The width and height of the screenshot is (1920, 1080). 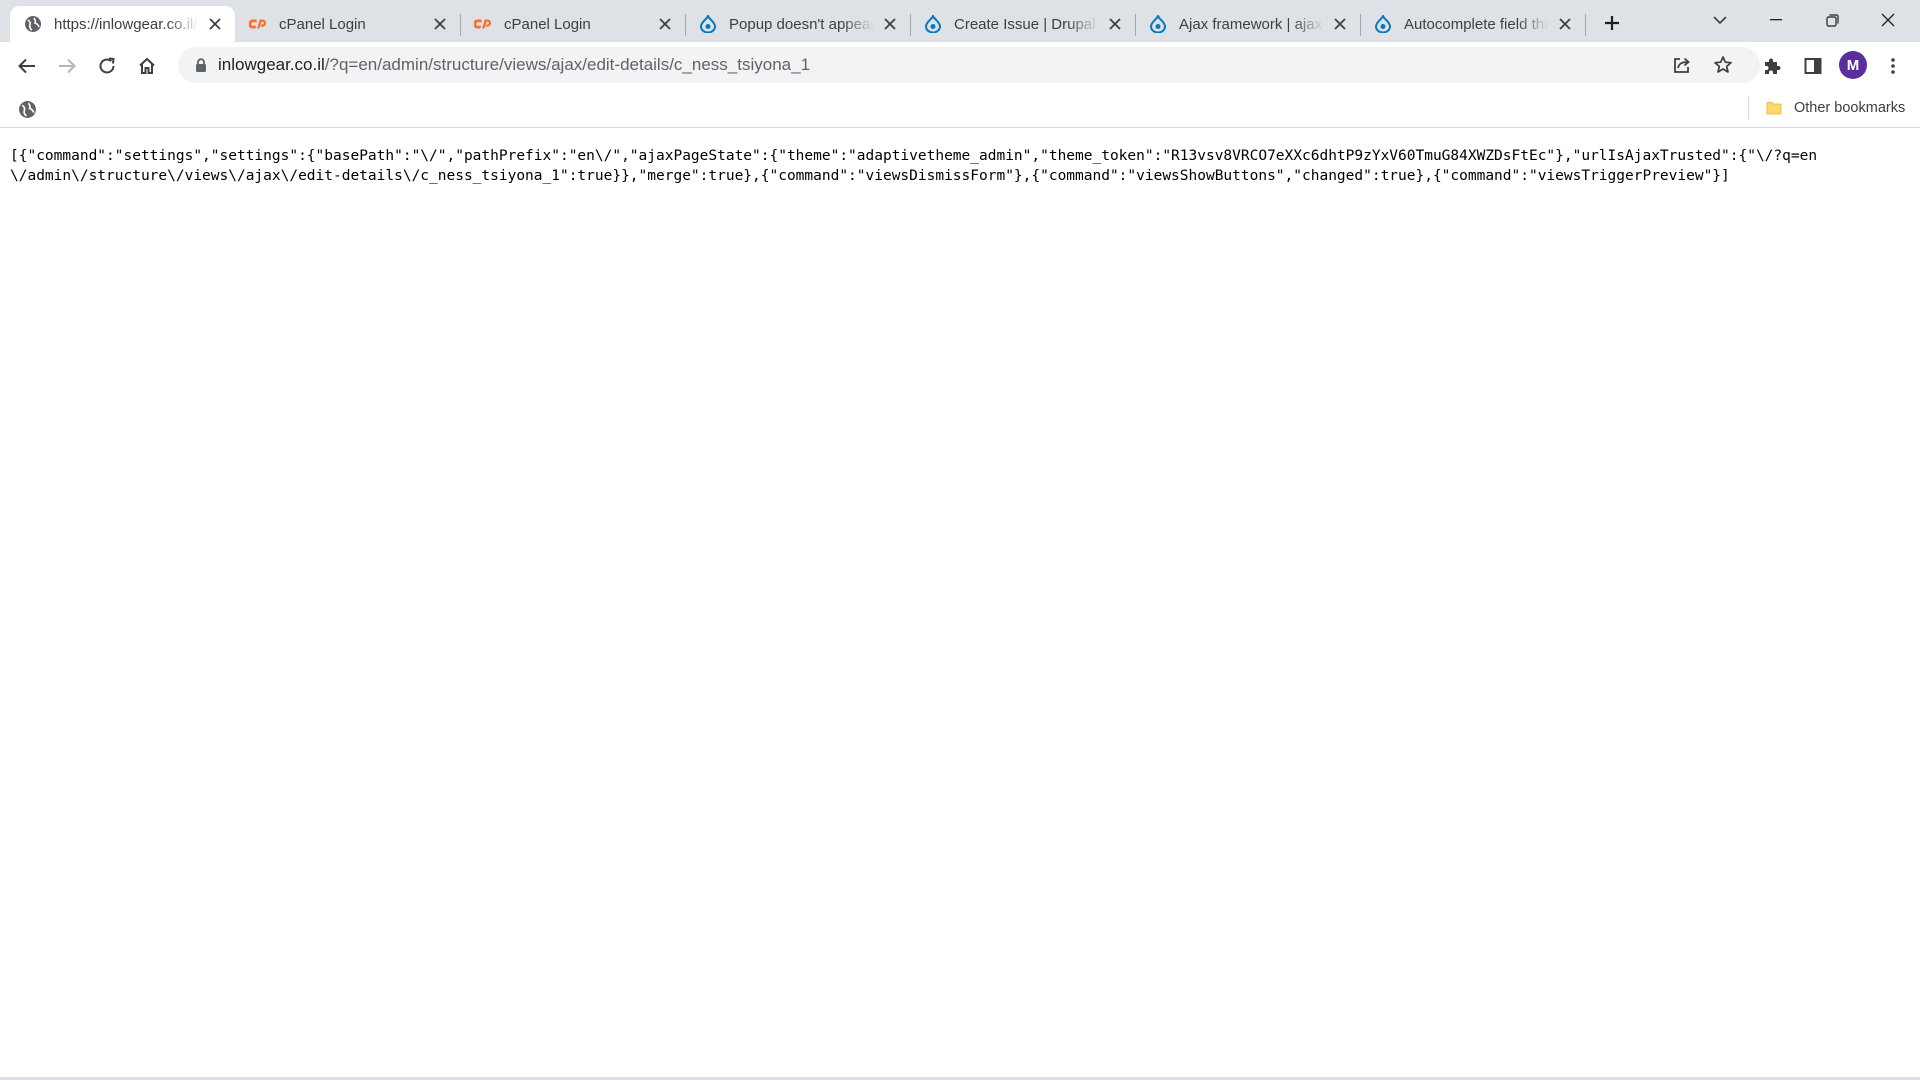 What do you see at coordinates (1585, 25) in the screenshot?
I see `tab-separator` at bounding box center [1585, 25].